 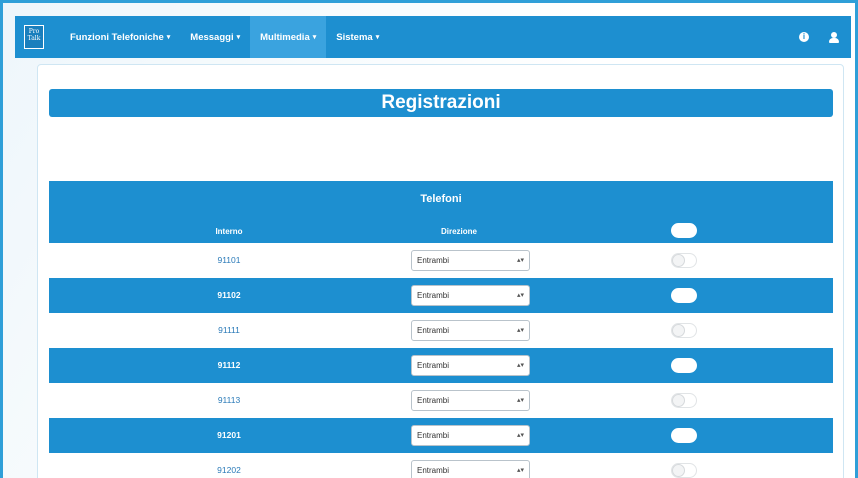 I want to click on extension-link: 91202, so click(x=229, y=465).